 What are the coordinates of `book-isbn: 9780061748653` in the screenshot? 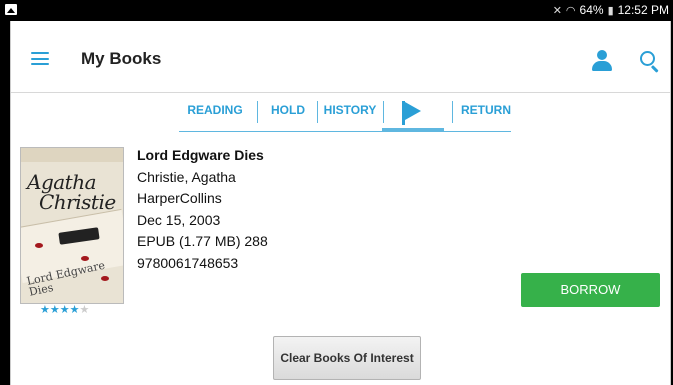 It's located at (188, 262).